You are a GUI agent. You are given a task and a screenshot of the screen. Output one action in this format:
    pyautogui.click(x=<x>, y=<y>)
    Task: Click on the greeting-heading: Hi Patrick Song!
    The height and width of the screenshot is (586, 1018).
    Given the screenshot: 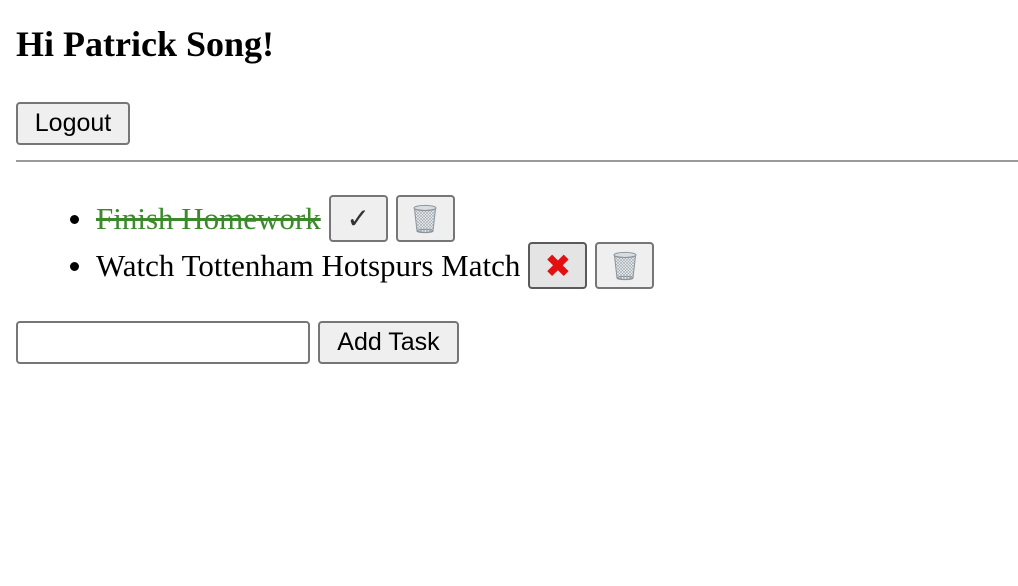 What is the action you would take?
    pyautogui.click(x=145, y=44)
    